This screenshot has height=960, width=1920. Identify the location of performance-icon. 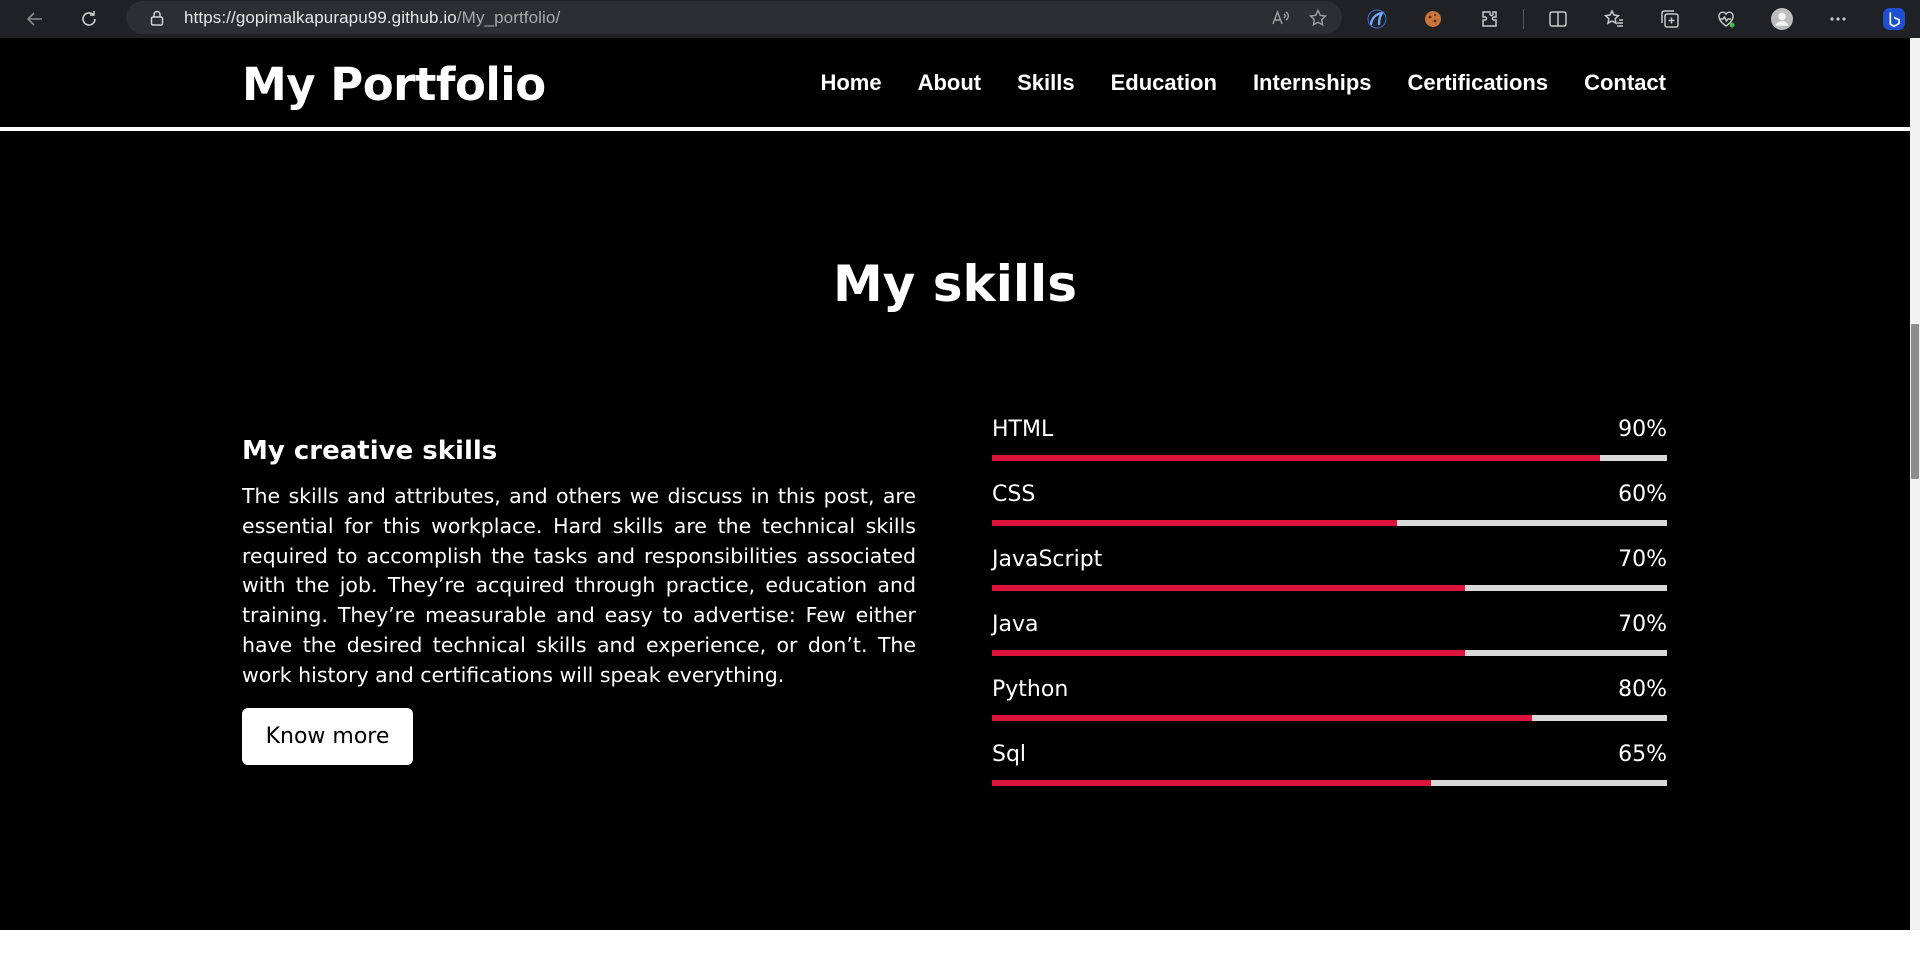
(1726, 19).